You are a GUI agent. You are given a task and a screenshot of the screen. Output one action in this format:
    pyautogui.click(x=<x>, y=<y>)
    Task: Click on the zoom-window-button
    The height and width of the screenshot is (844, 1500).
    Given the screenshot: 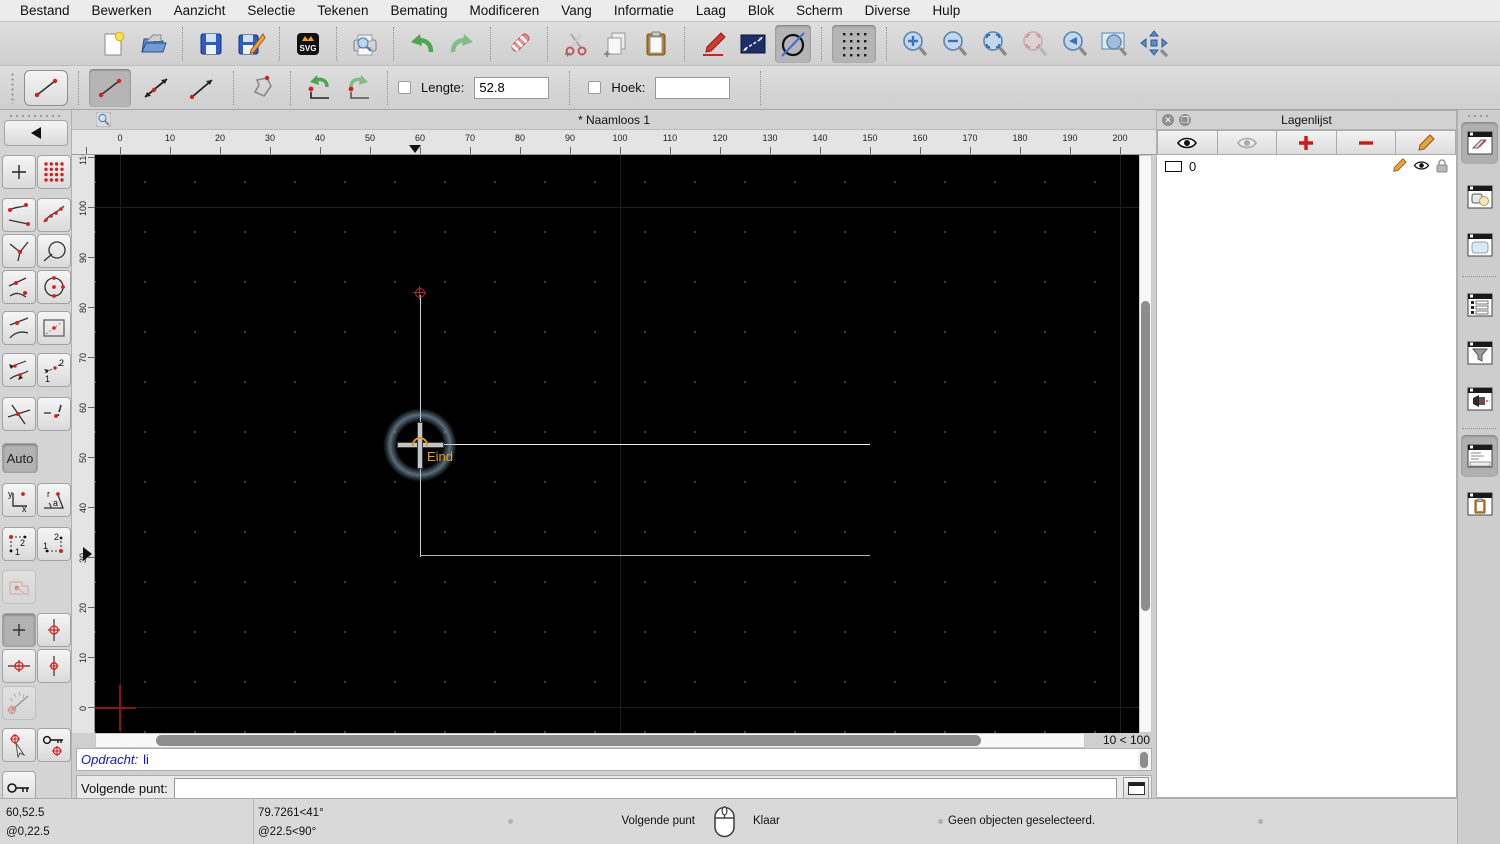 What is the action you would take?
    pyautogui.click(x=1115, y=44)
    